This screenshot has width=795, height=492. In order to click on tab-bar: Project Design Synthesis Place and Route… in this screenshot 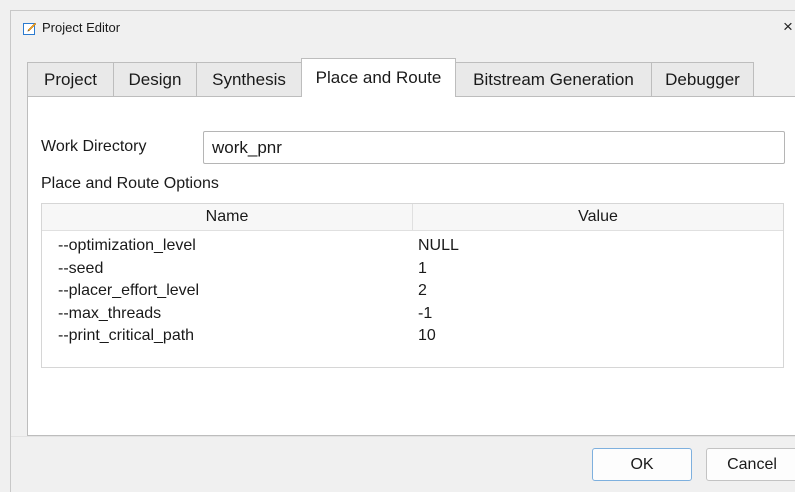, I will do `click(411, 77)`.